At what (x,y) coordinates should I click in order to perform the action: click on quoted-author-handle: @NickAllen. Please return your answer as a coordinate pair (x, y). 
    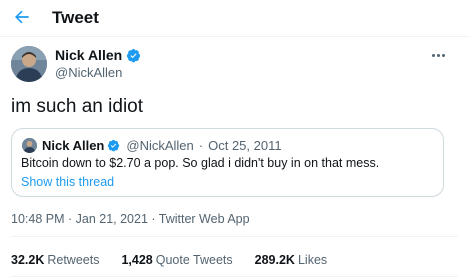
    Looking at the image, I should click on (160, 145).